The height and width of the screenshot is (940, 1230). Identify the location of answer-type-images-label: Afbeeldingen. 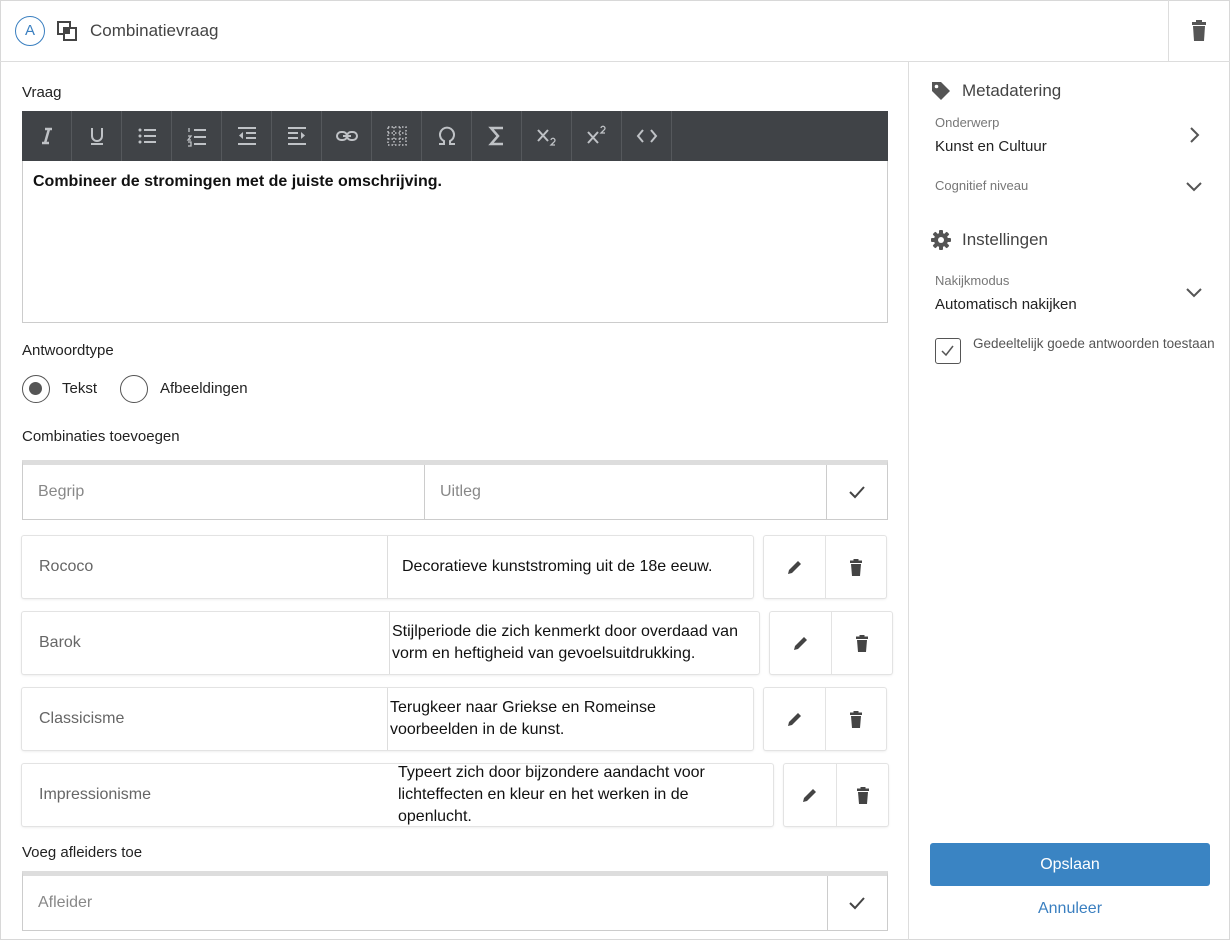
(204, 388).